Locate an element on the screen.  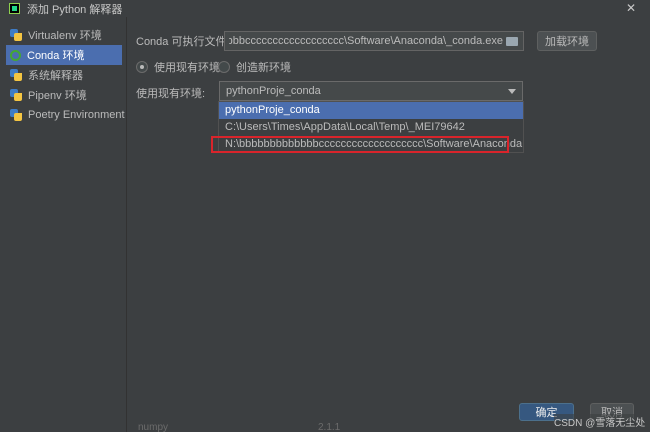
load-env-button: 加载环境 is located at coordinates (567, 41).